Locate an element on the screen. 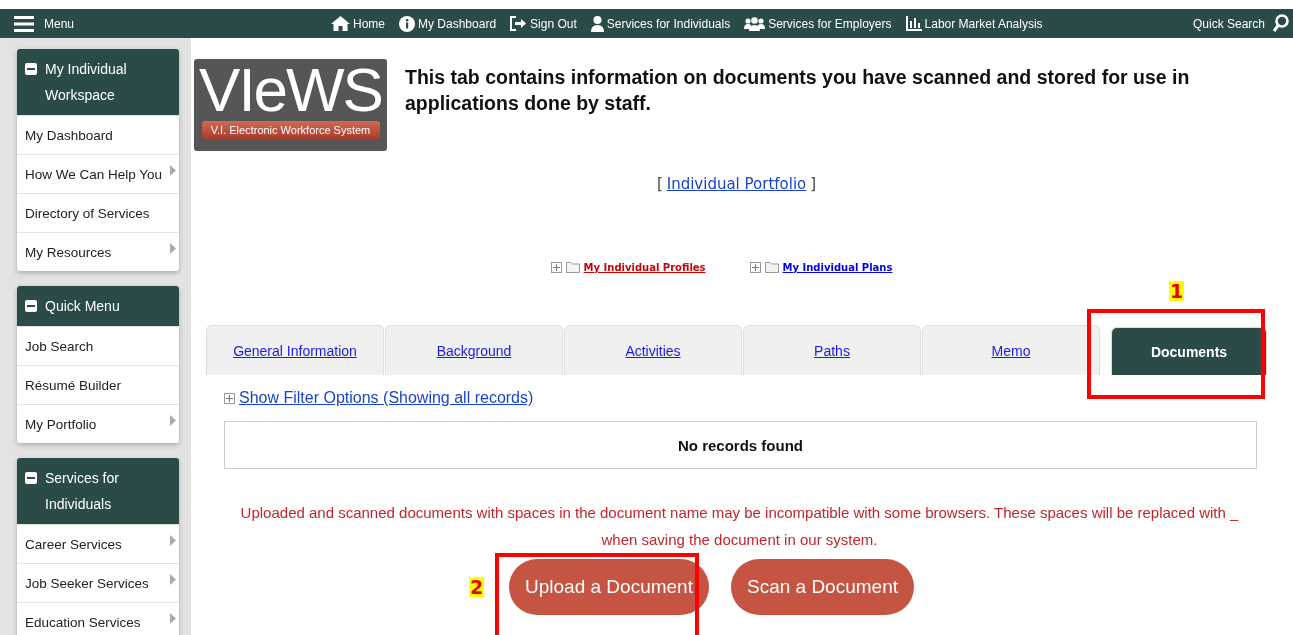 The image size is (1293, 635). tab: General Information is located at coordinates (295, 350).